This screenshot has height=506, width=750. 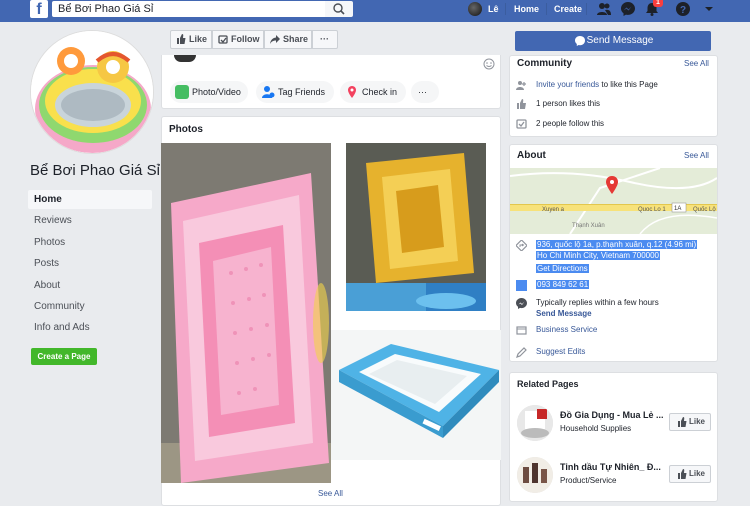 I want to click on reply-time-text: Typically replies within a few hours, so click(x=597, y=302).